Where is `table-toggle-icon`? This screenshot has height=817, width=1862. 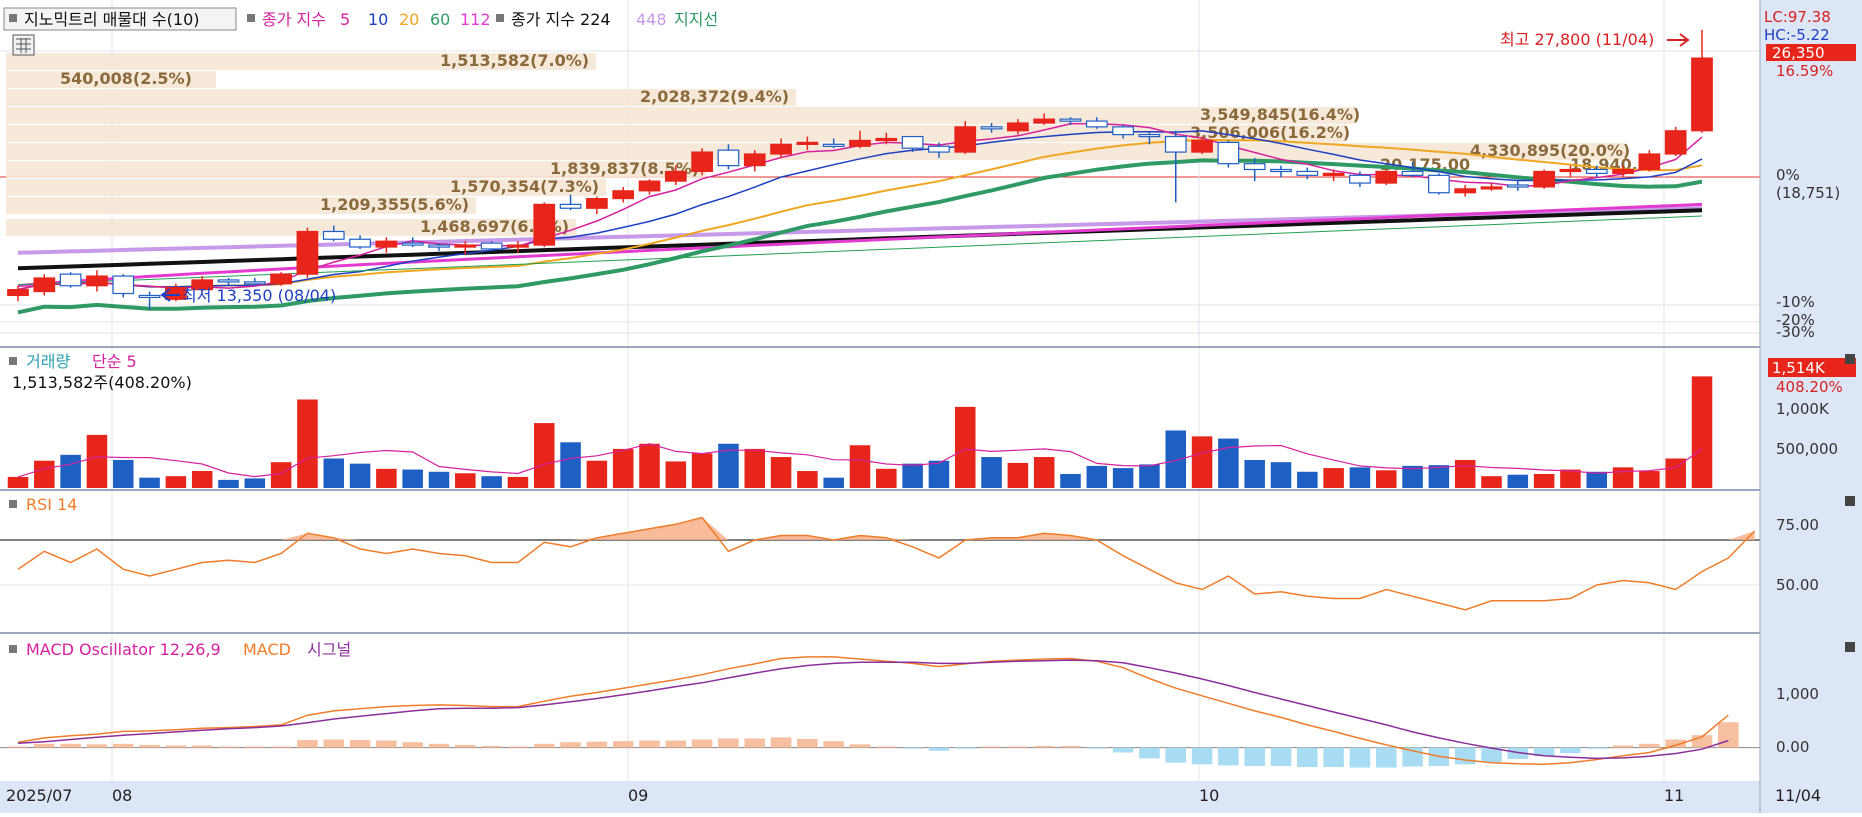
table-toggle-icon is located at coordinates (23, 45).